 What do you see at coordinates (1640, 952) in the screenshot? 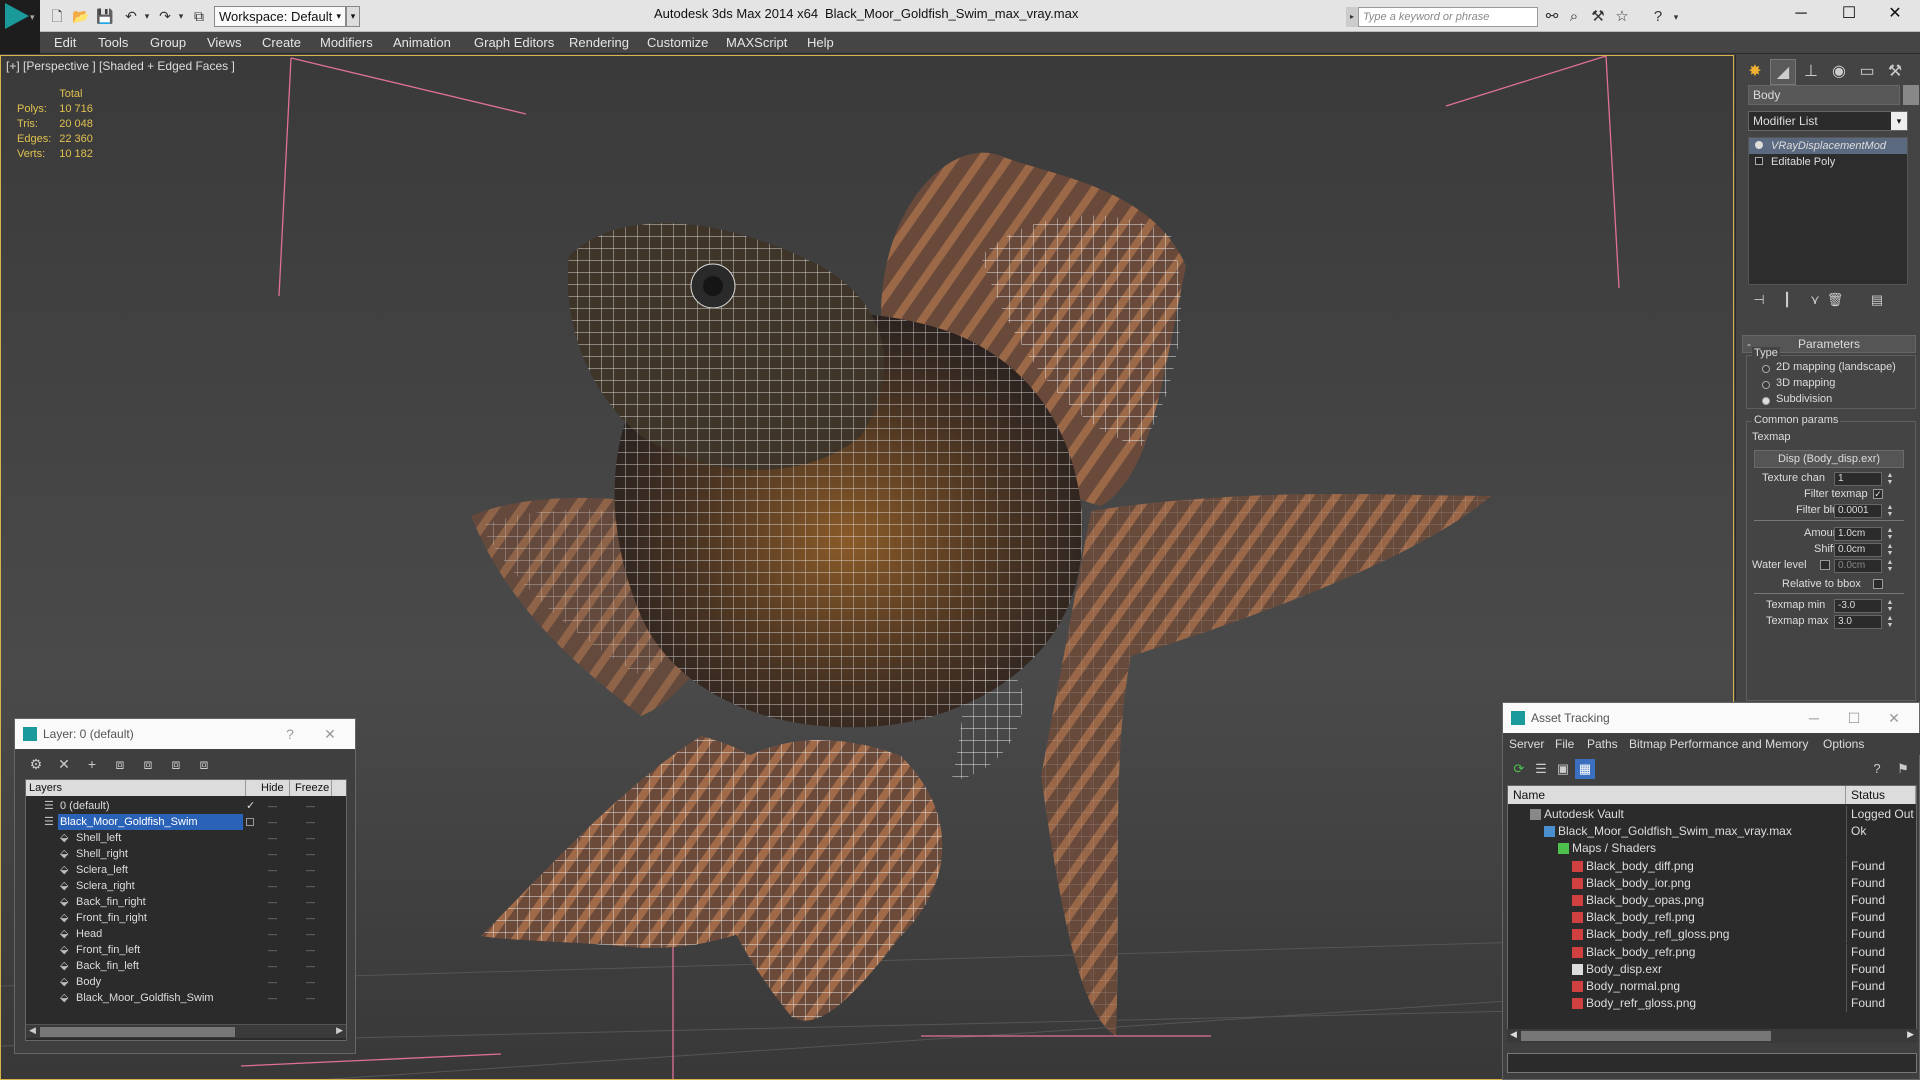
I see `asset-name: Black_body_refr.png` at bounding box center [1640, 952].